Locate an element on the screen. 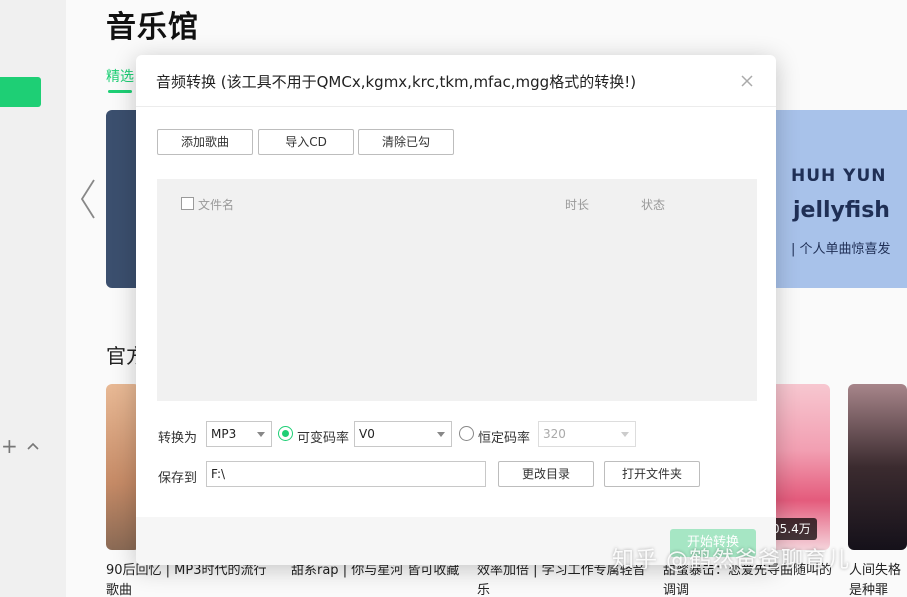 The height and width of the screenshot is (597, 907). save-to-label: 保存到 is located at coordinates (178, 478).